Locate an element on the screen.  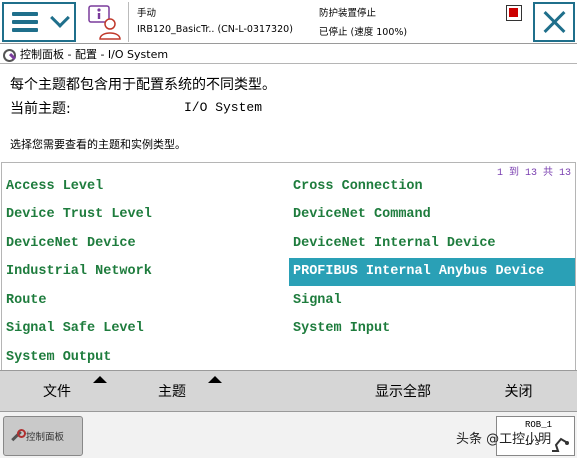
control-panel-tab: 控制面板 is located at coordinates (43, 436).